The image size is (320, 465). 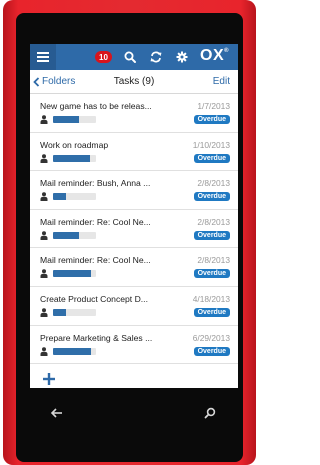 I want to click on edit-button: Edit, so click(x=221, y=81).